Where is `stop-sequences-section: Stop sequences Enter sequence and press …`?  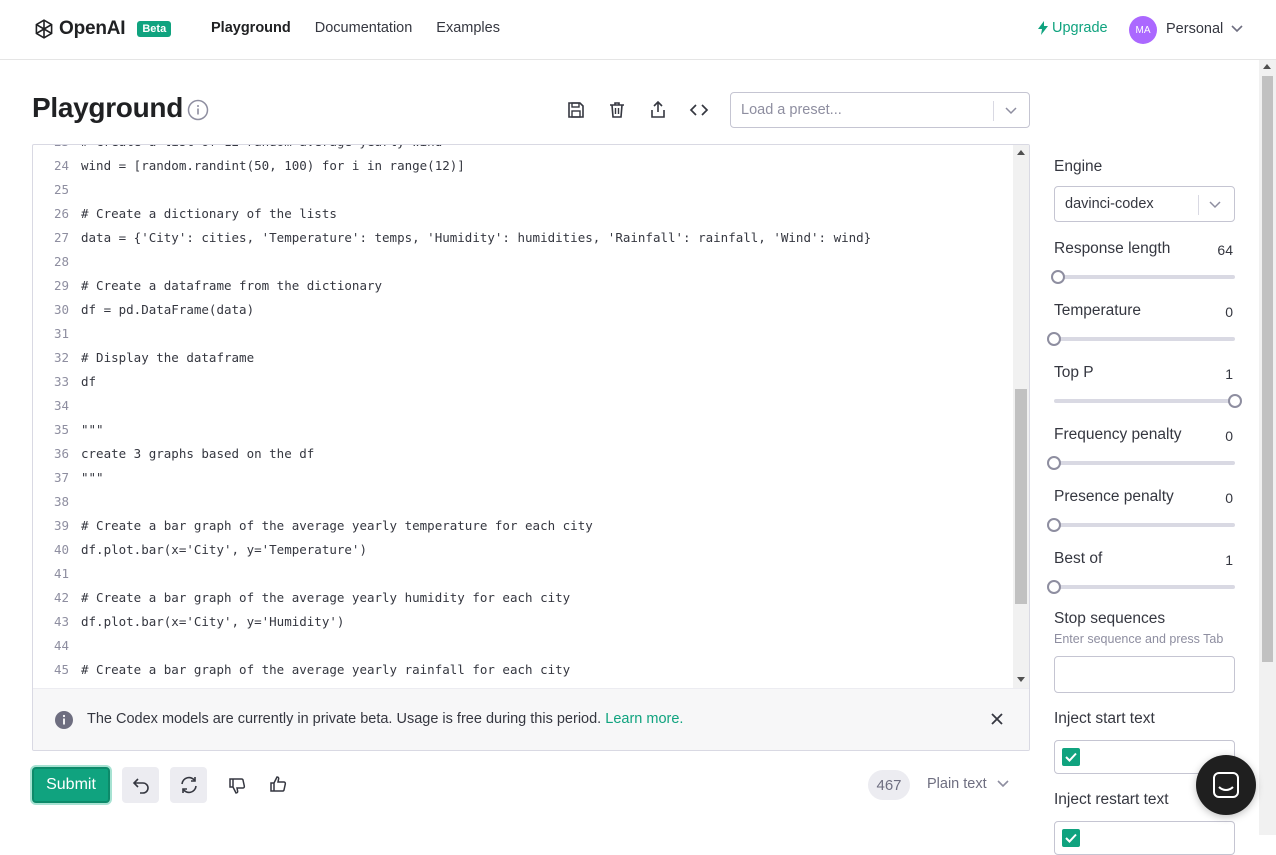 stop-sequences-section: Stop sequences Enter sequence and press … is located at coordinates (1145, 651).